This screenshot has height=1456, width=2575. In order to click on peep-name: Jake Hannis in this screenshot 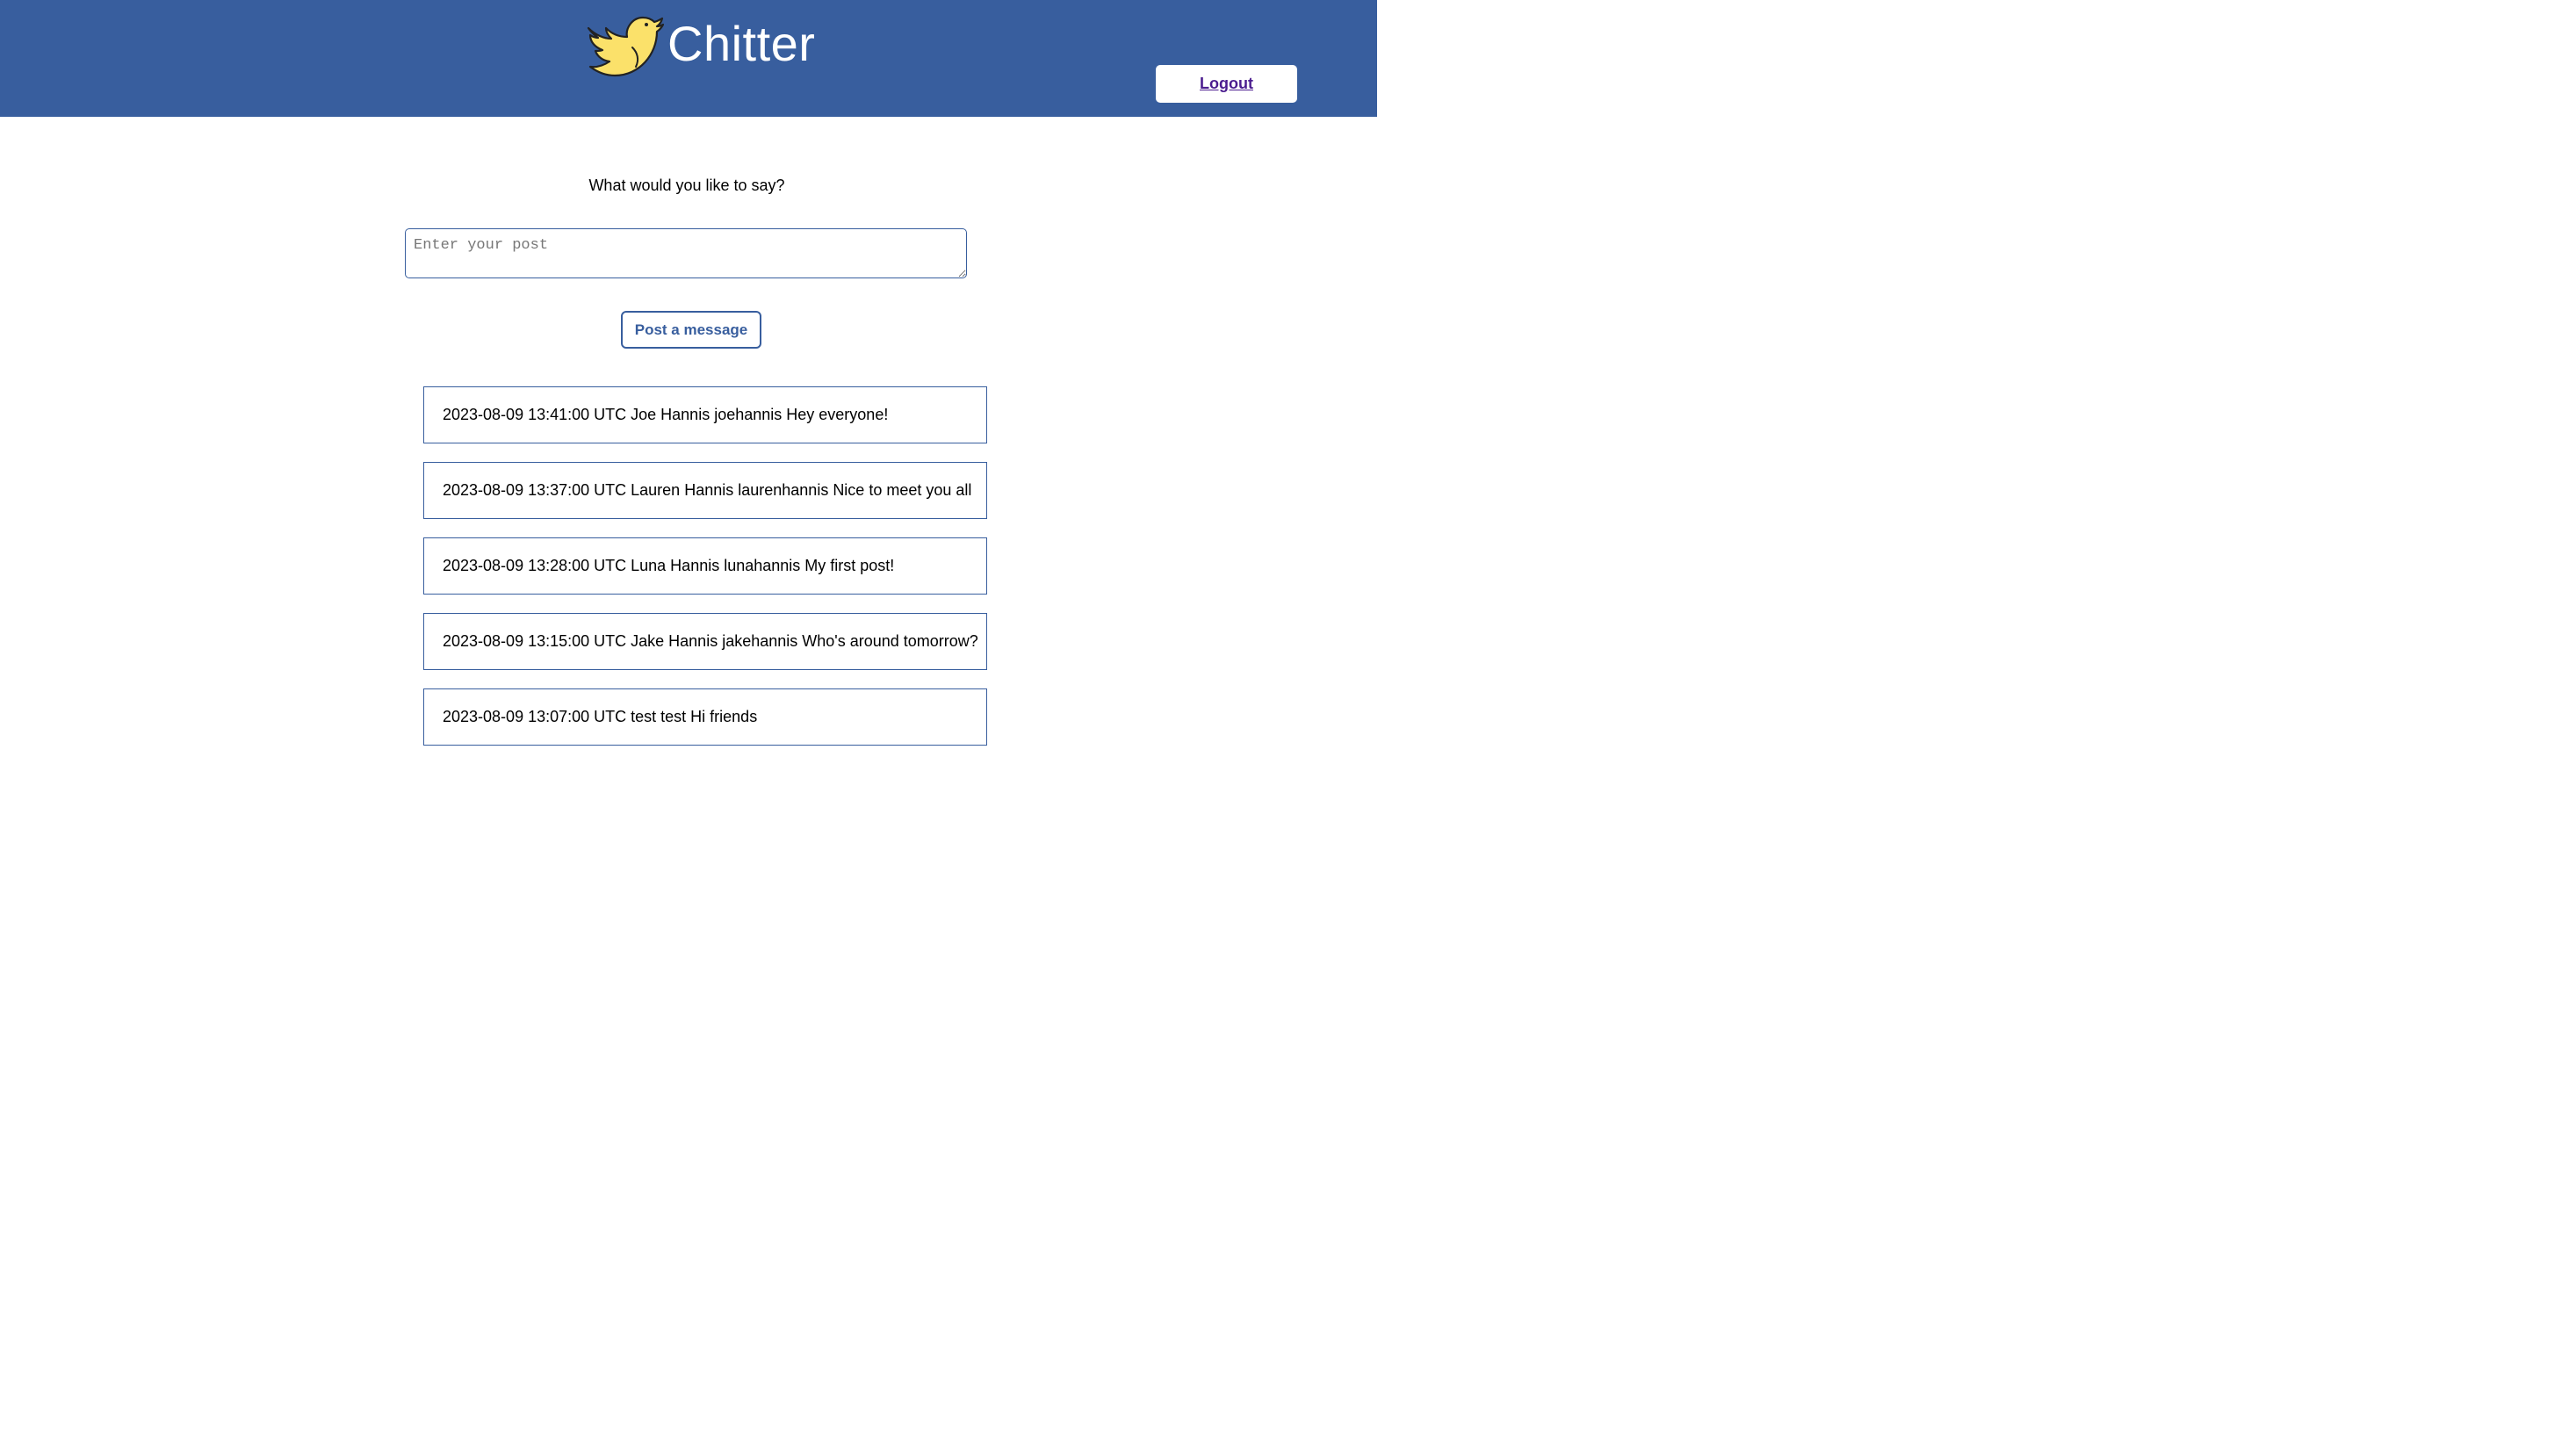, I will do `click(674, 641)`.